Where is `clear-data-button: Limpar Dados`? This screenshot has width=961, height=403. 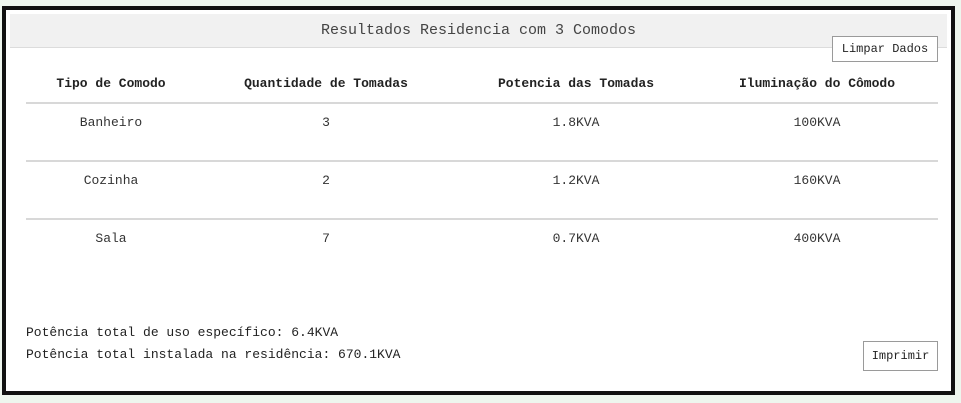 clear-data-button: Limpar Dados is located at coordinates (885, 49).